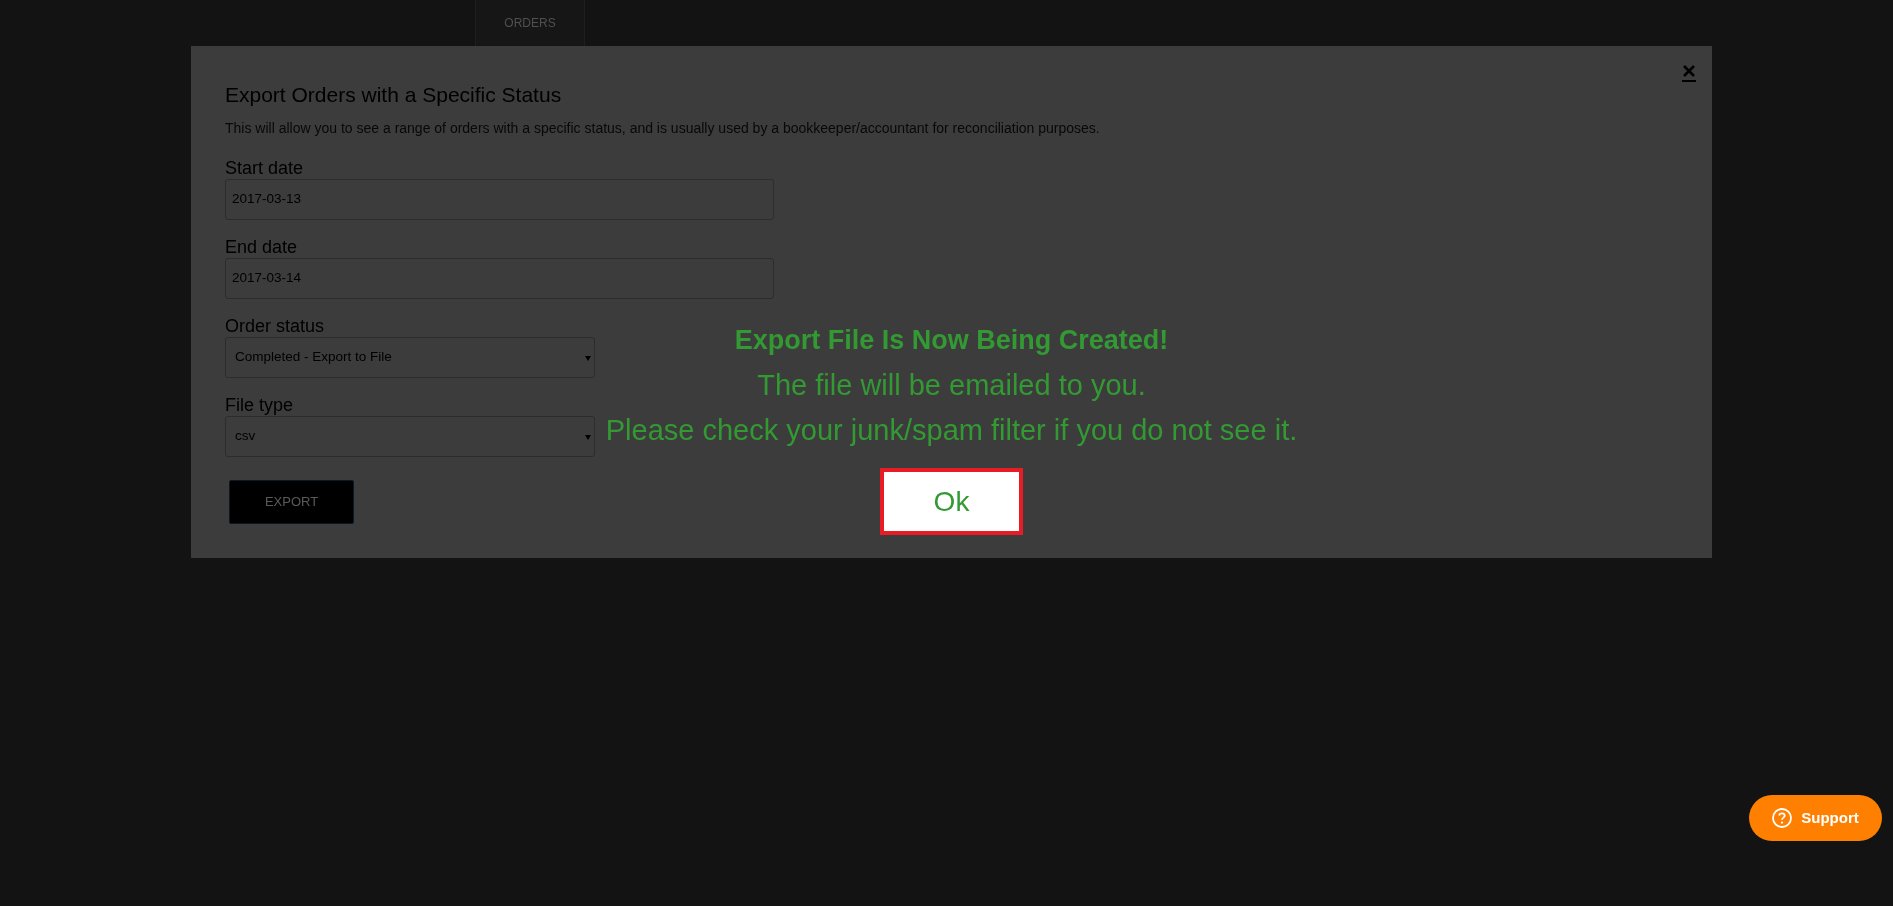 The image size is (1893, 906). What do you see at coordinates (1782, 818) in the screenshot?
I see `help-icon` at bounding box center [1782, 818].